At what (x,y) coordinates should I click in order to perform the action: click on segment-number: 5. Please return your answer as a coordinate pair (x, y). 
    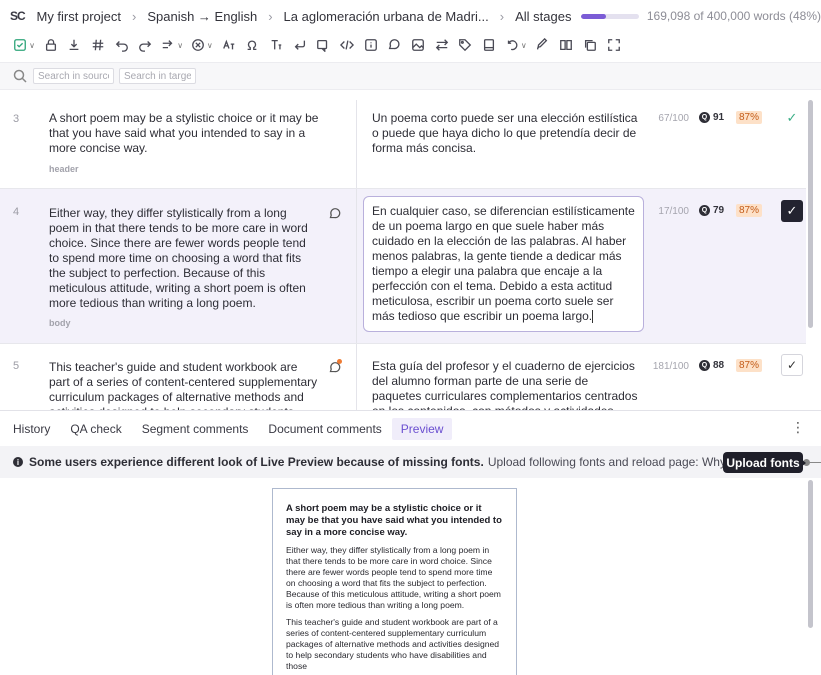
    Looking at the image, I should click on (16, 366).